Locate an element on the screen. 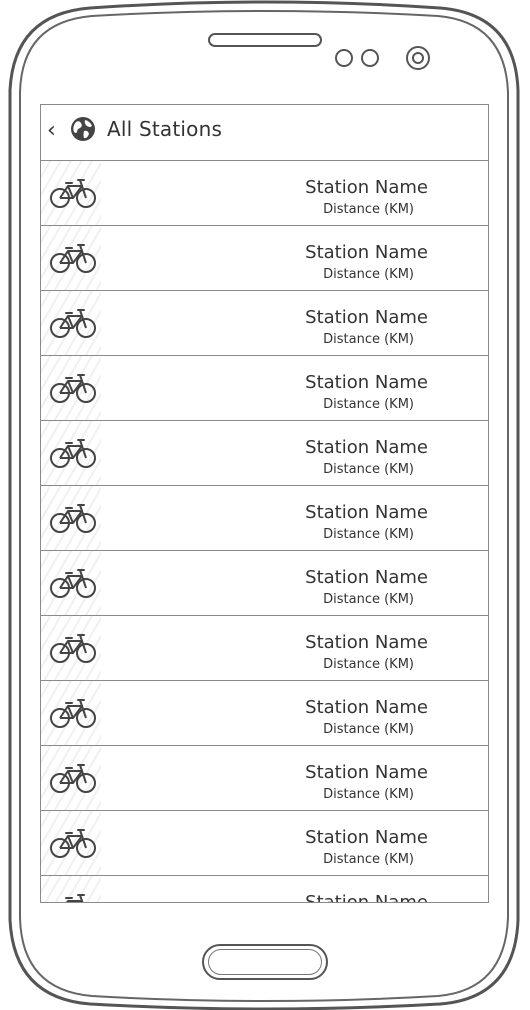 Image resolution: width=530 pixels, height=1010 pixels. home-button is located at coordinates (265, 962).